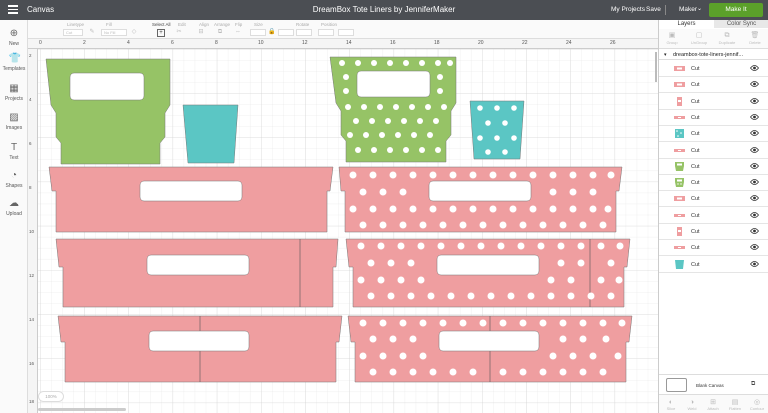  What do you see at coordinates (741, 24) in the screenshot?
I see `tab-color-sync: Color Sync` at bounding box center [741, 24].